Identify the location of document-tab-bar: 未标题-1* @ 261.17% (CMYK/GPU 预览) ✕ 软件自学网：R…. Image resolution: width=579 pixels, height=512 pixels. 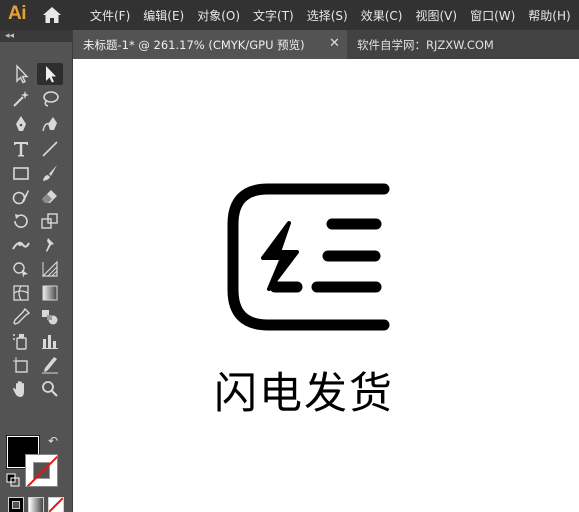
(326, 44).